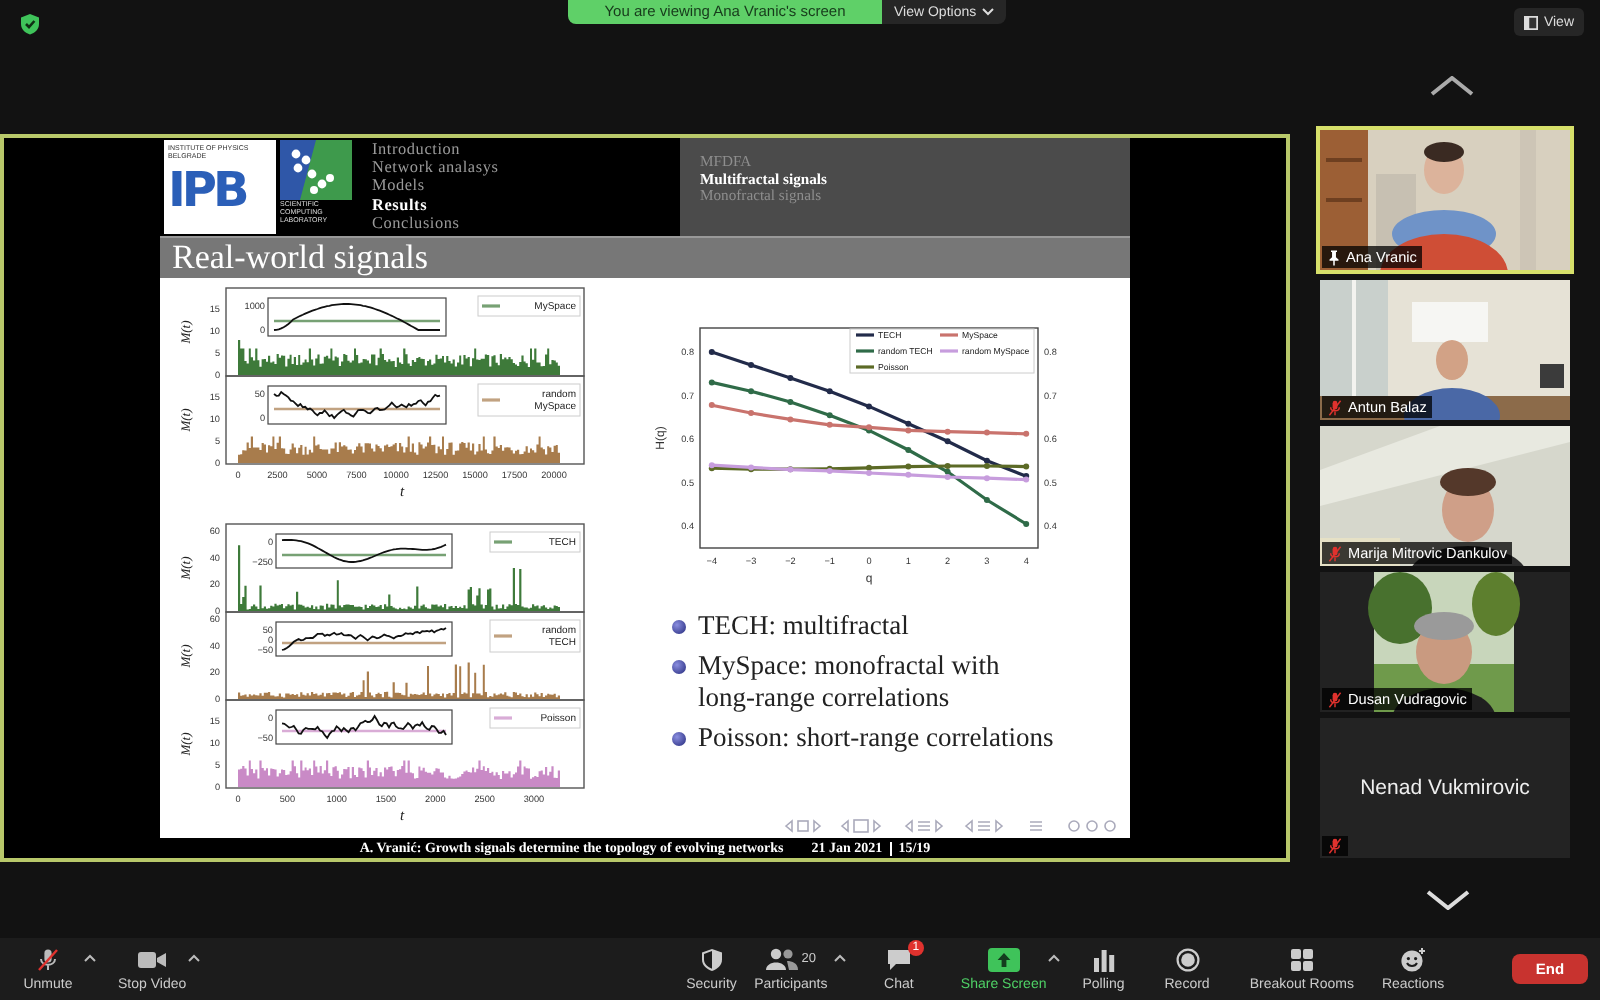 The image size is (1600, 1000). What do you see at coordinates (152, 959) in the screenshot?
I see `video-camera-icon` at bounding box center [152, 959].